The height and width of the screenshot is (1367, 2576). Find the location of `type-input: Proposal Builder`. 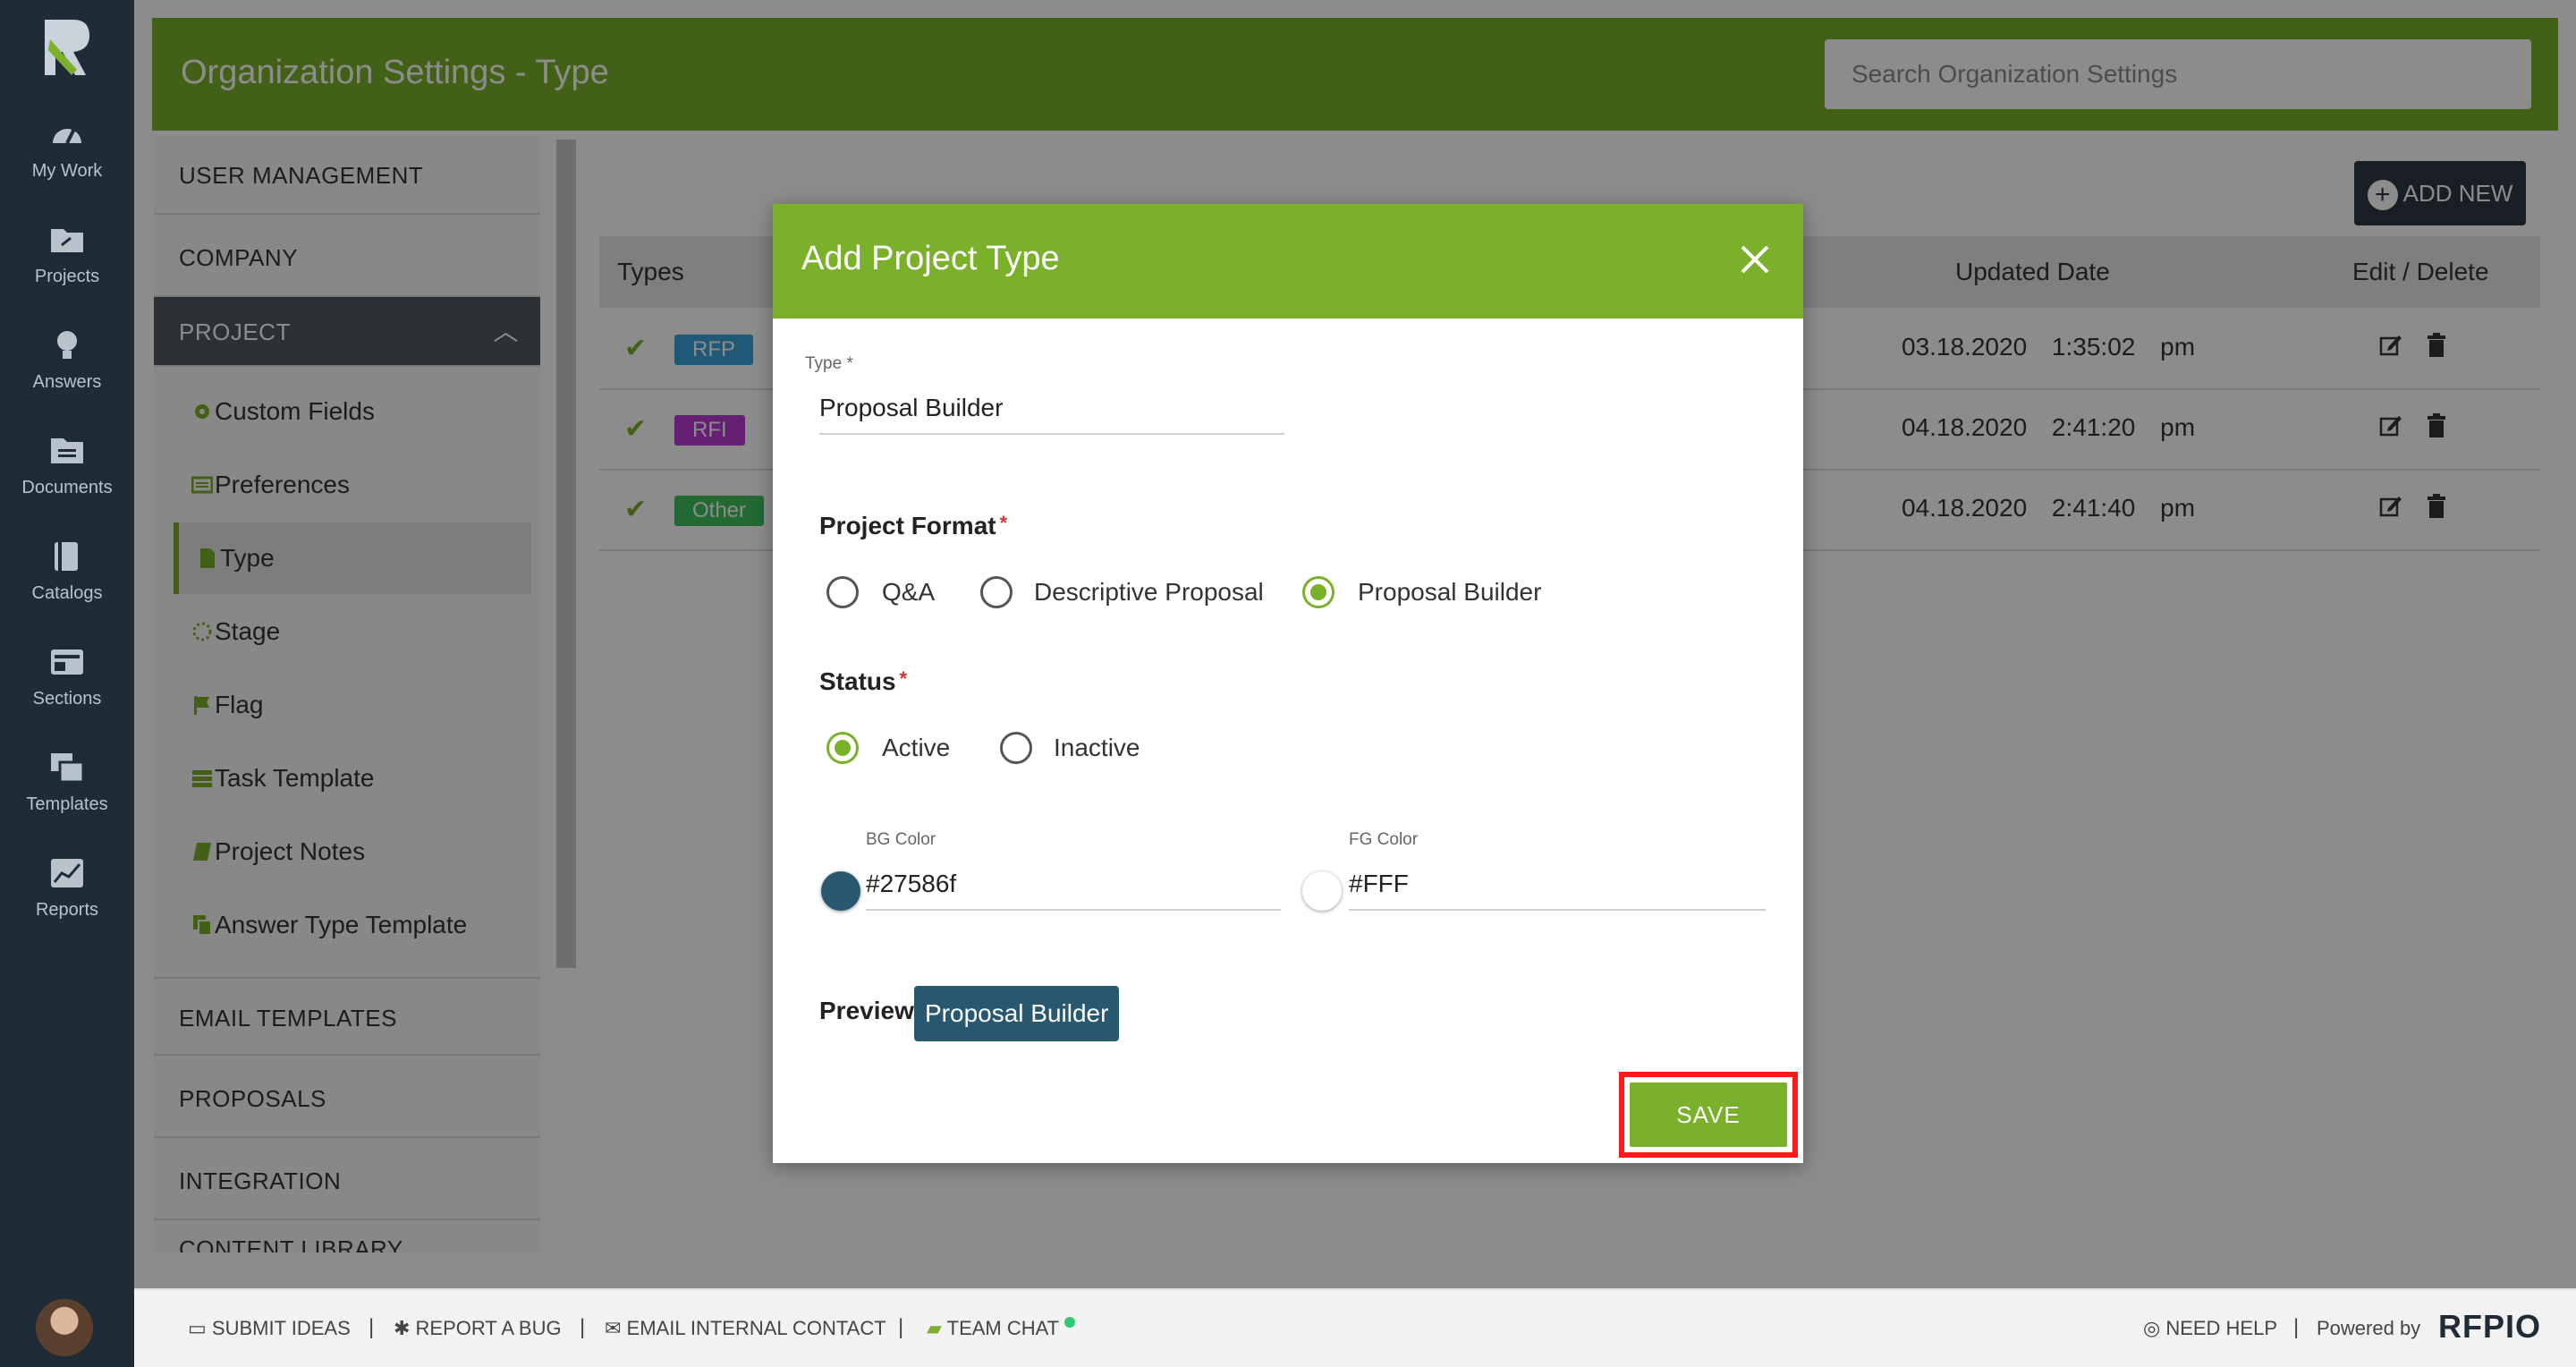

type-input: Proposal Builder is located at coordinates (911, 408).